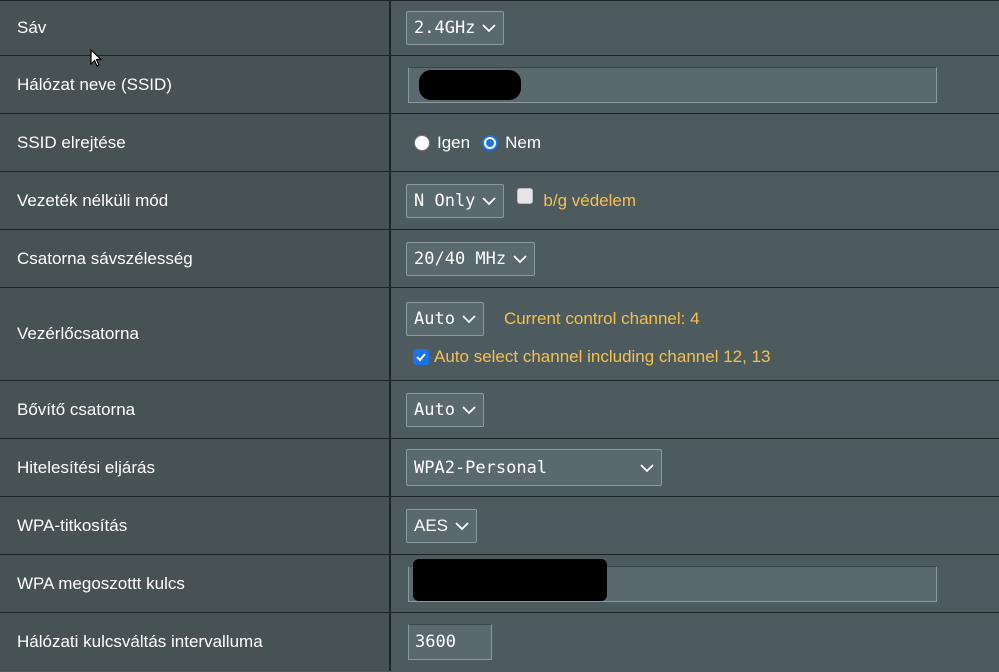 The height and width of the screenshot is (672, 999). I want to click on wireless-mode-select-value: N Only, so click(445, 200).